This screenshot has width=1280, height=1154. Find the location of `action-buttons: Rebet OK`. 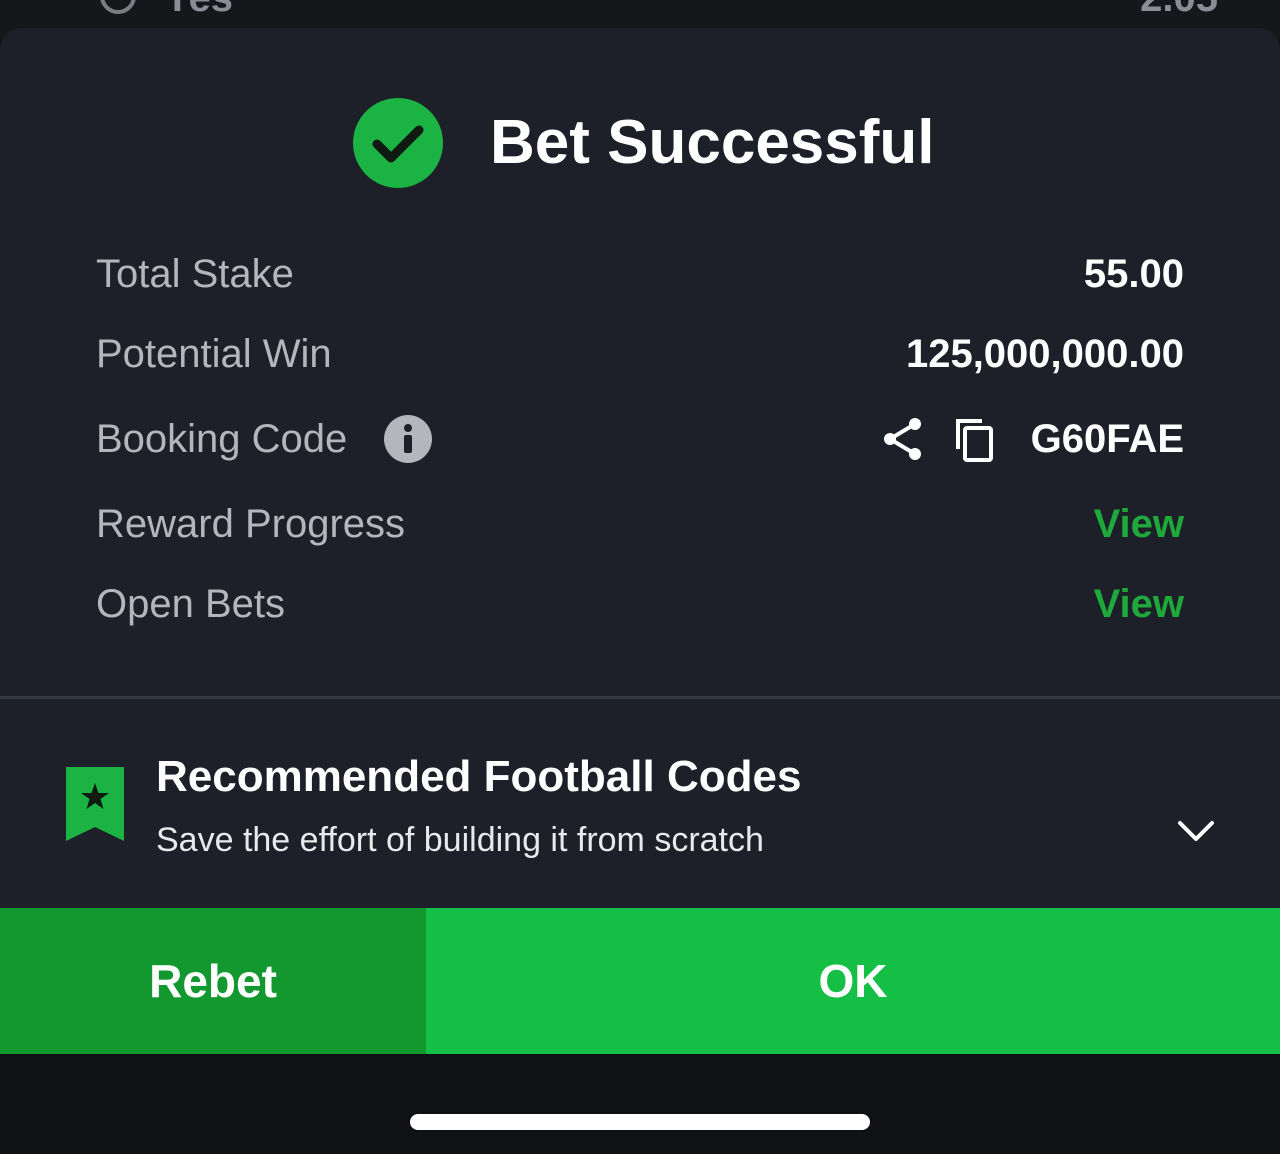

action-buttons: Rebet OK is located at coordinates (640, 981).